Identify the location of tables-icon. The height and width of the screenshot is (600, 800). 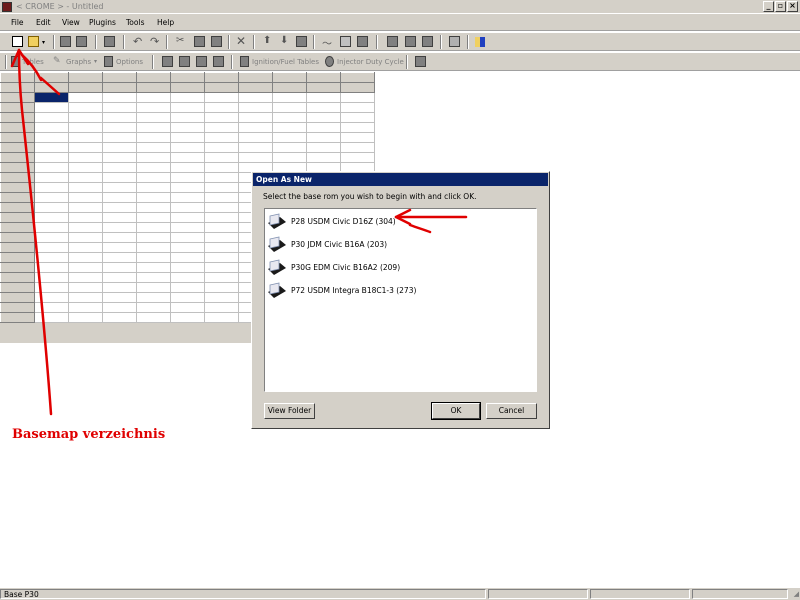
(15, 61).